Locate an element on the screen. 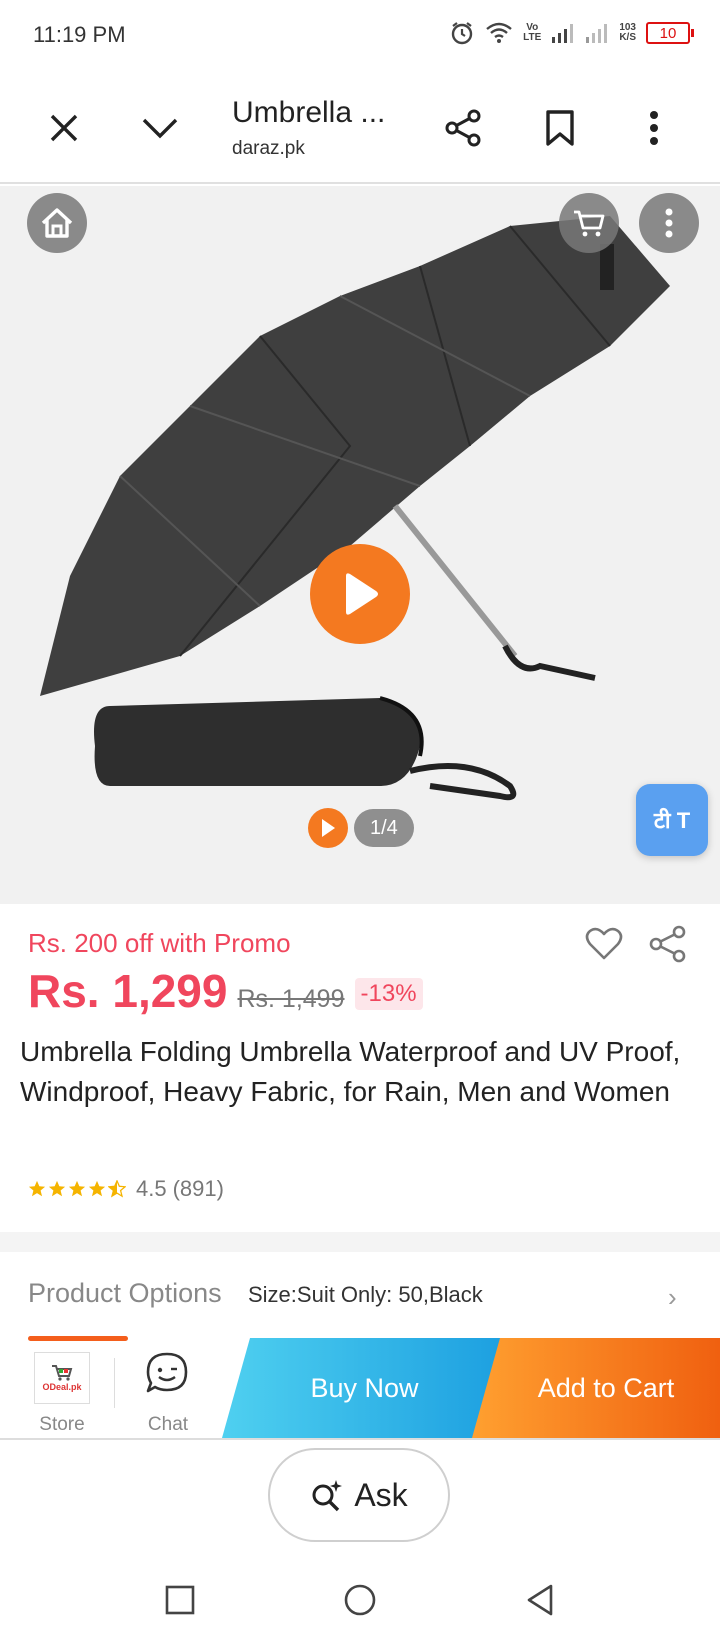 The width and height of the screenshot is (720, 1640). store-label: Store is located at coordinates (62, 1424).